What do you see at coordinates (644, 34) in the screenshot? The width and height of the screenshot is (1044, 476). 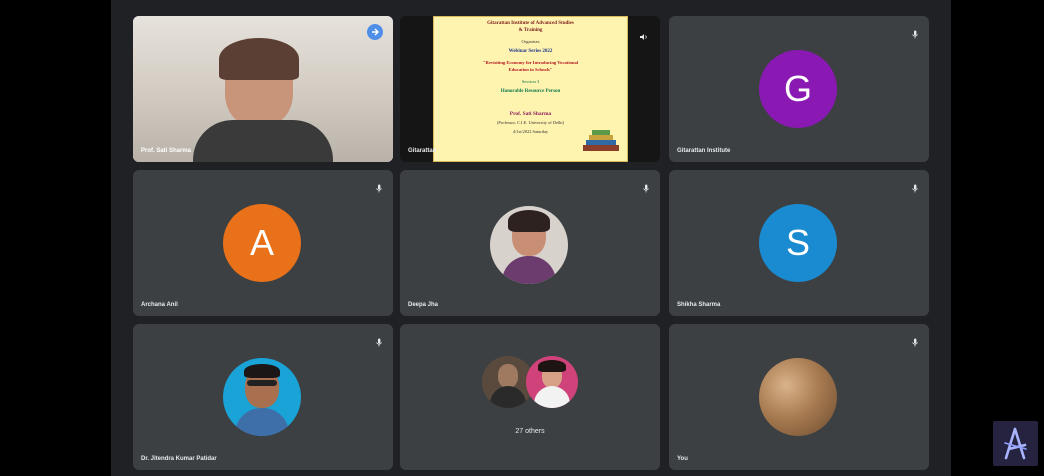 I see `volume-icon` at bounding box center [644, 34].